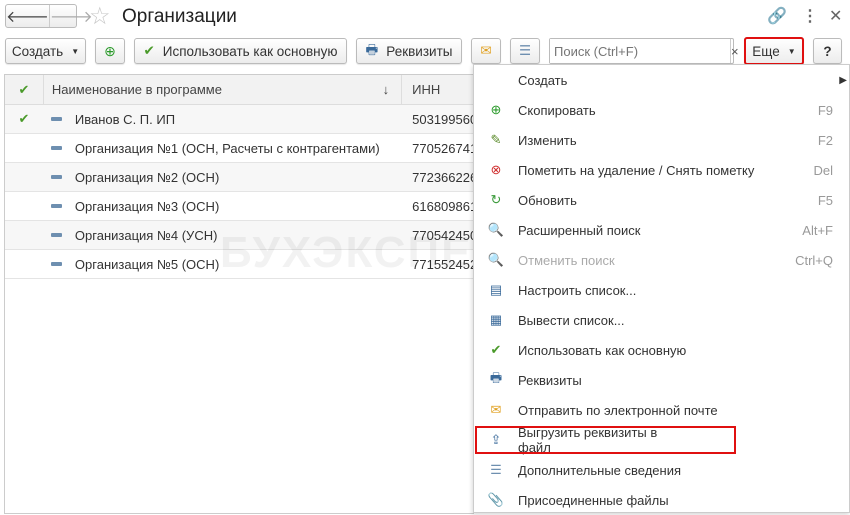 The height and width of the screenshot is (515, 850). I want to click on copy-icon: ⊕, so click(496, 109).